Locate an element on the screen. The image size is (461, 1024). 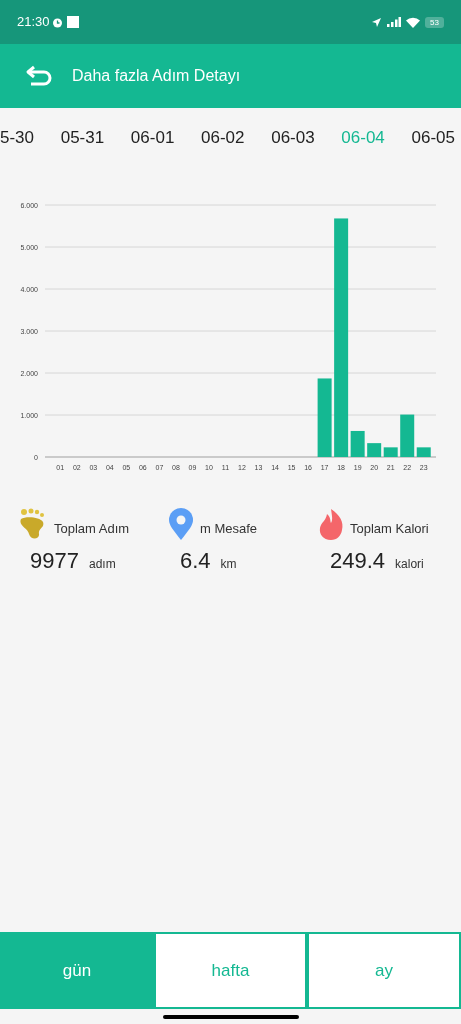
date-tab: 5-30 is located at coordinates (17, 138).